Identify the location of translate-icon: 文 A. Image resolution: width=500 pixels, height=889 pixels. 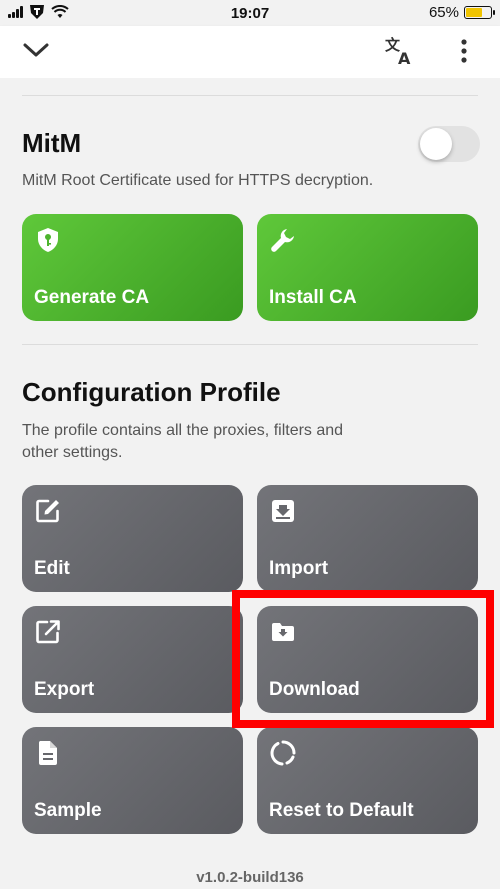
(399, 51).